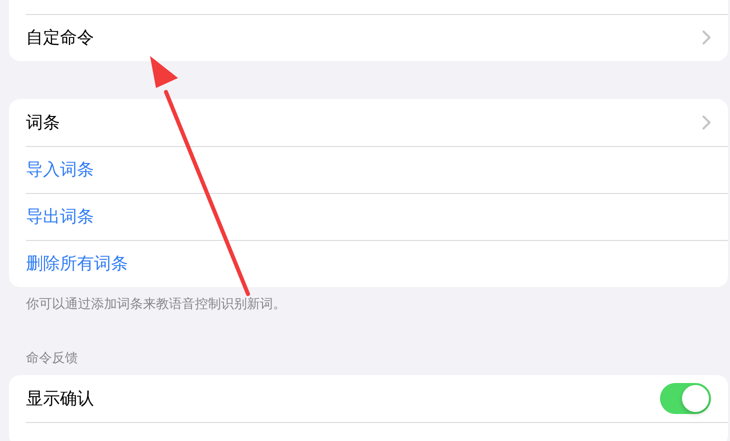 This screenshot has height=441, width=730. Describe the element at coordinates (156, 304) in the screenshot. I see `footer-note: 你可以通过添加词条来教语音控制识别新词。` at that location.